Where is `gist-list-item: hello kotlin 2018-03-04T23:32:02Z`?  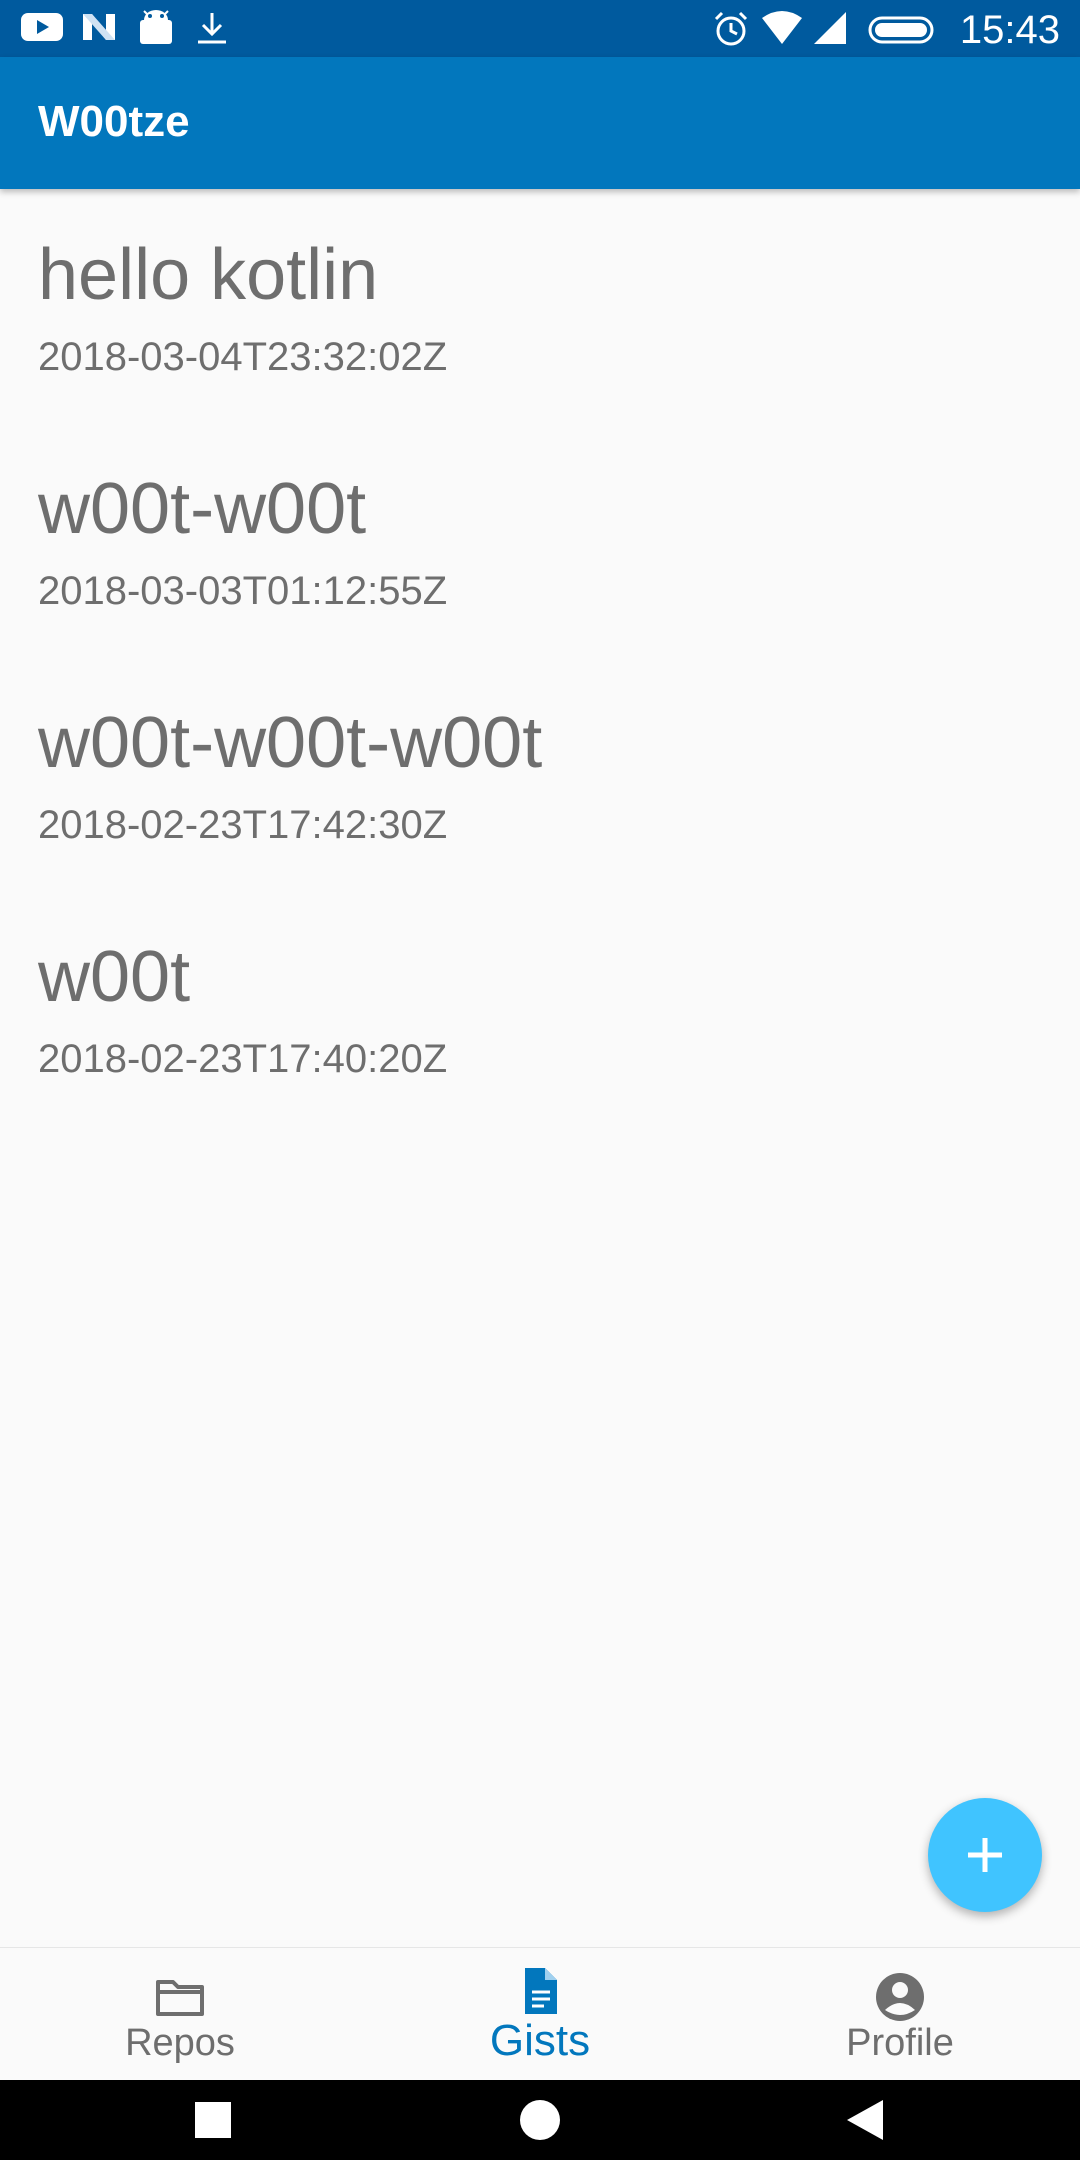
gist-list-item: hello kotlin 2018-03-04T23:32:02Z is located at coordinates (540, 306).